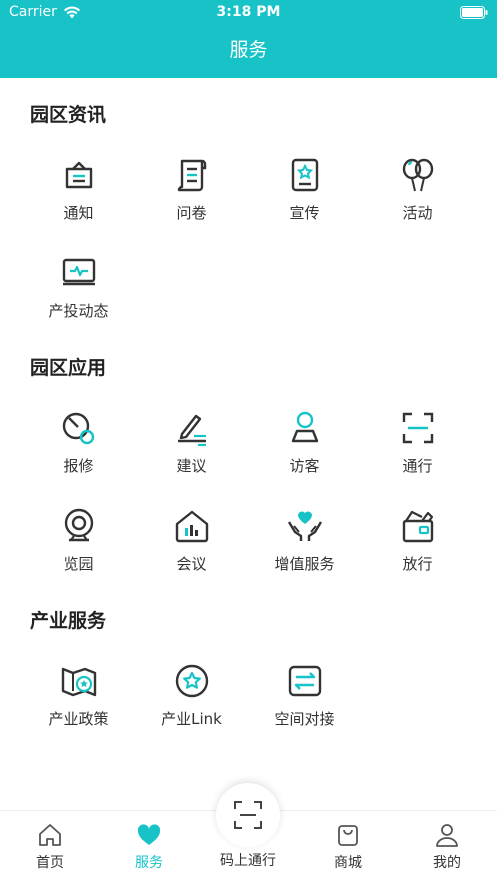 This screenshot has height=883, width=497. Describe the element at coordinates (191, 719) in the screenshot. I see `grid-item-label: 产业Link` at that location.